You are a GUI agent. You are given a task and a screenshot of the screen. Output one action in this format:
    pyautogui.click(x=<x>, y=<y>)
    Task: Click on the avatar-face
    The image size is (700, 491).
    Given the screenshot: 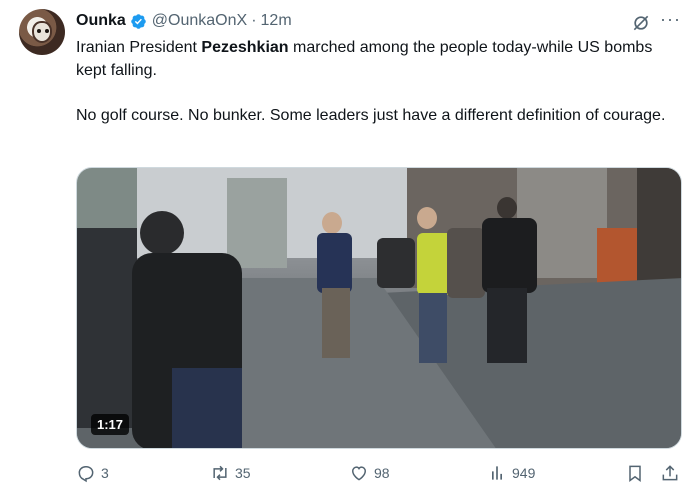 What is the action you would take?
    pyautogui.click(x=42, y=32)
    